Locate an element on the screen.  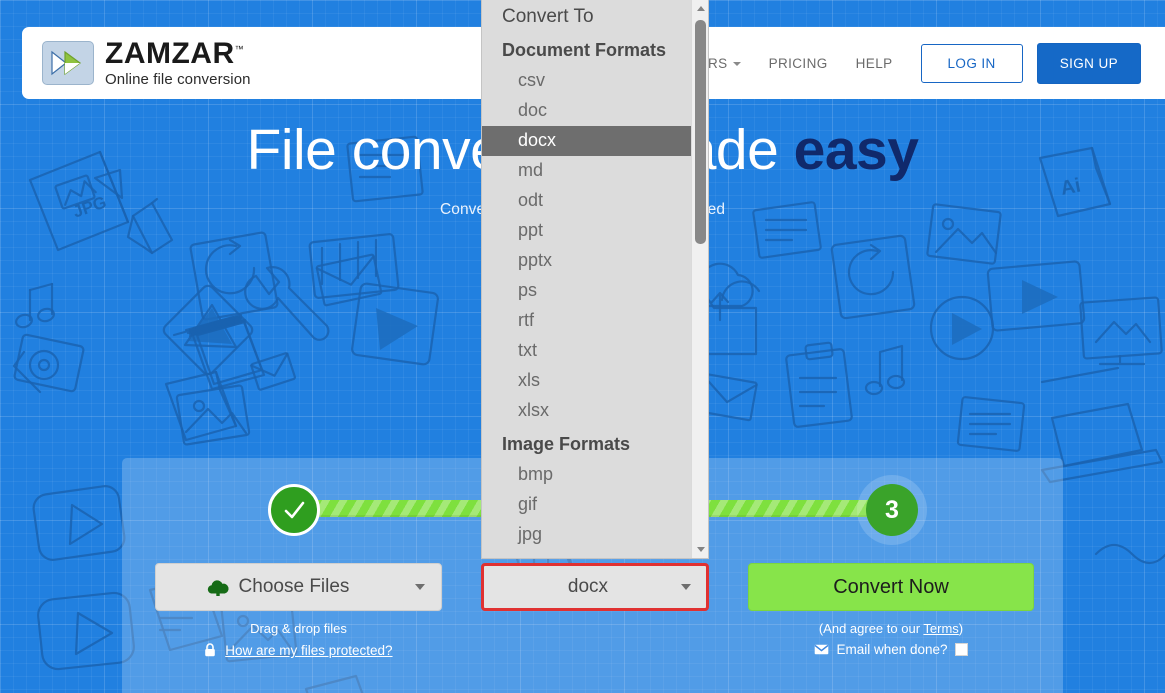
zamzar-logo-icon is located at coordinates (68, 63).